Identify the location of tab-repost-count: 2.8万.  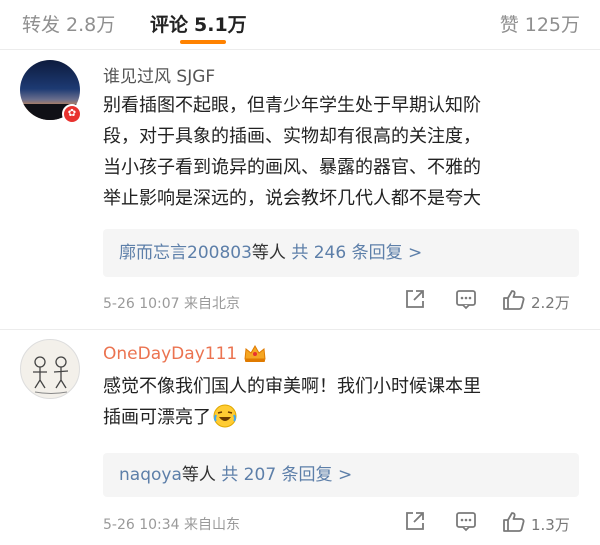
(91, 25).